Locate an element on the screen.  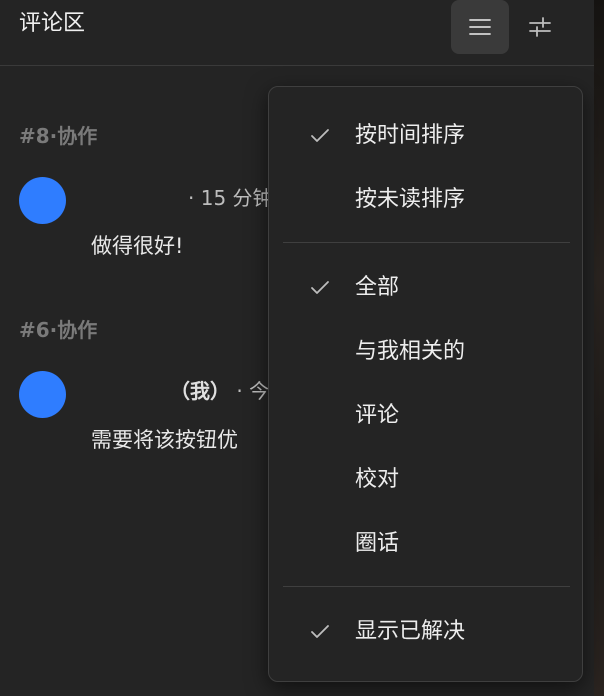
comment-meta: （我） · 今 is located at coordinates (219, 389).